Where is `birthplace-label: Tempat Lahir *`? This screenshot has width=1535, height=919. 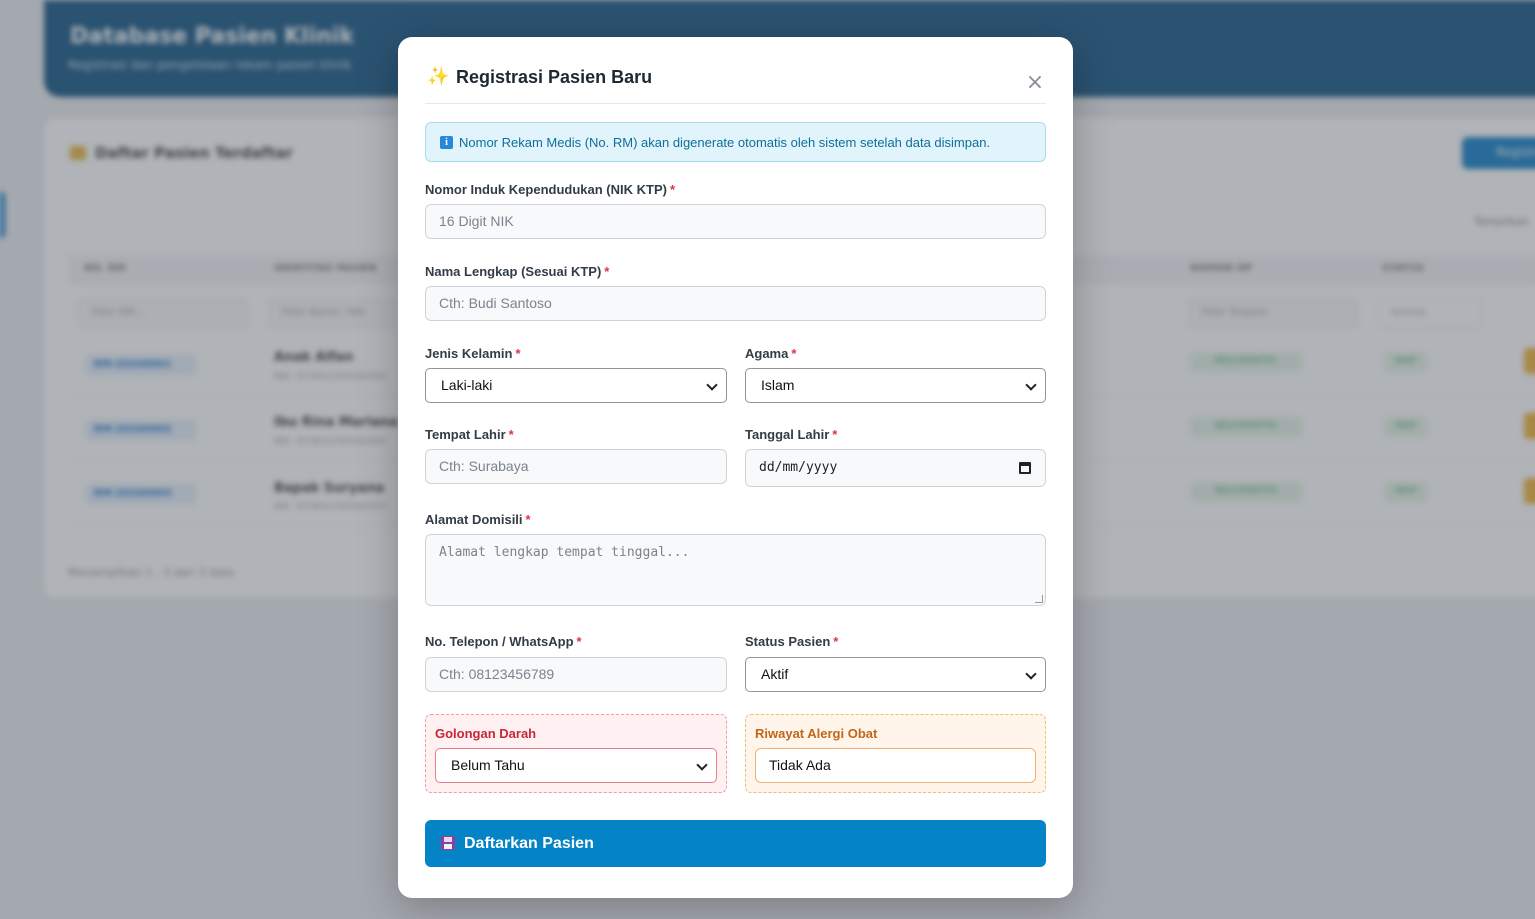
birthplace-label: Tempat Lahir * is located at coordinates (469, 434).